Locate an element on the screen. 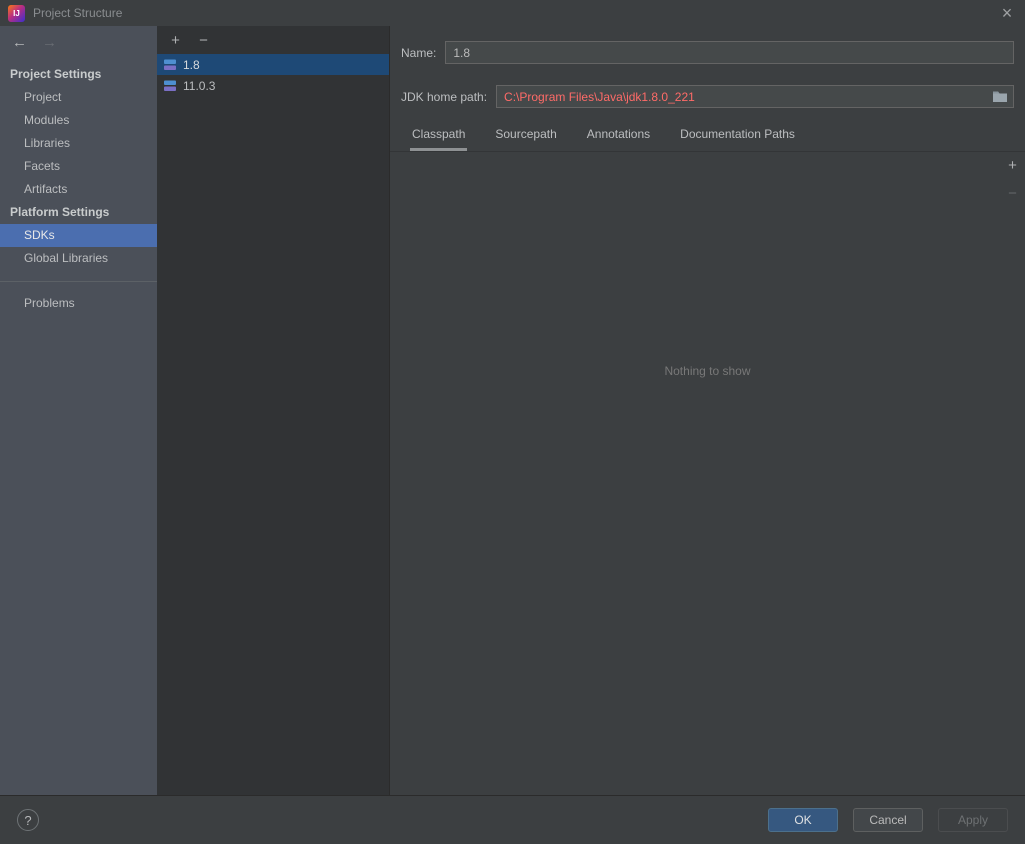 This screenshot has height=844, width=1025. name-row: Name: is located at coordinates (707, 52).